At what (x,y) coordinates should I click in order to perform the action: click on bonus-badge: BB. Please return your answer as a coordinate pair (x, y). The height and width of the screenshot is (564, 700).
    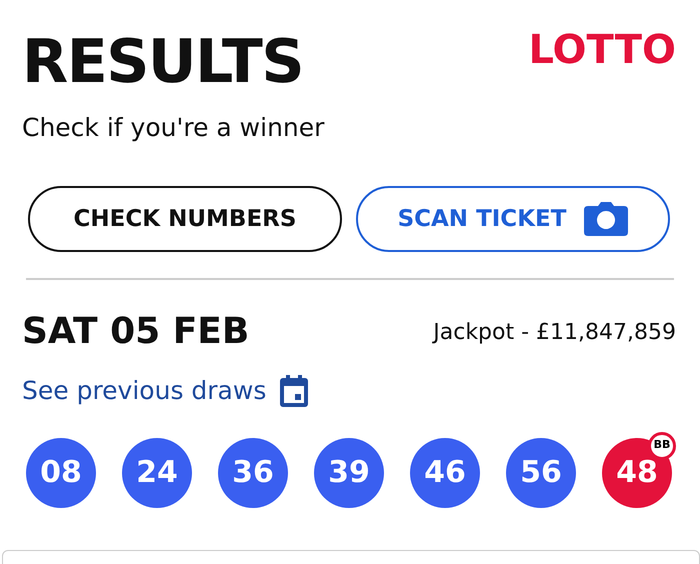
    Looking at the image, I should click on (662, 446).